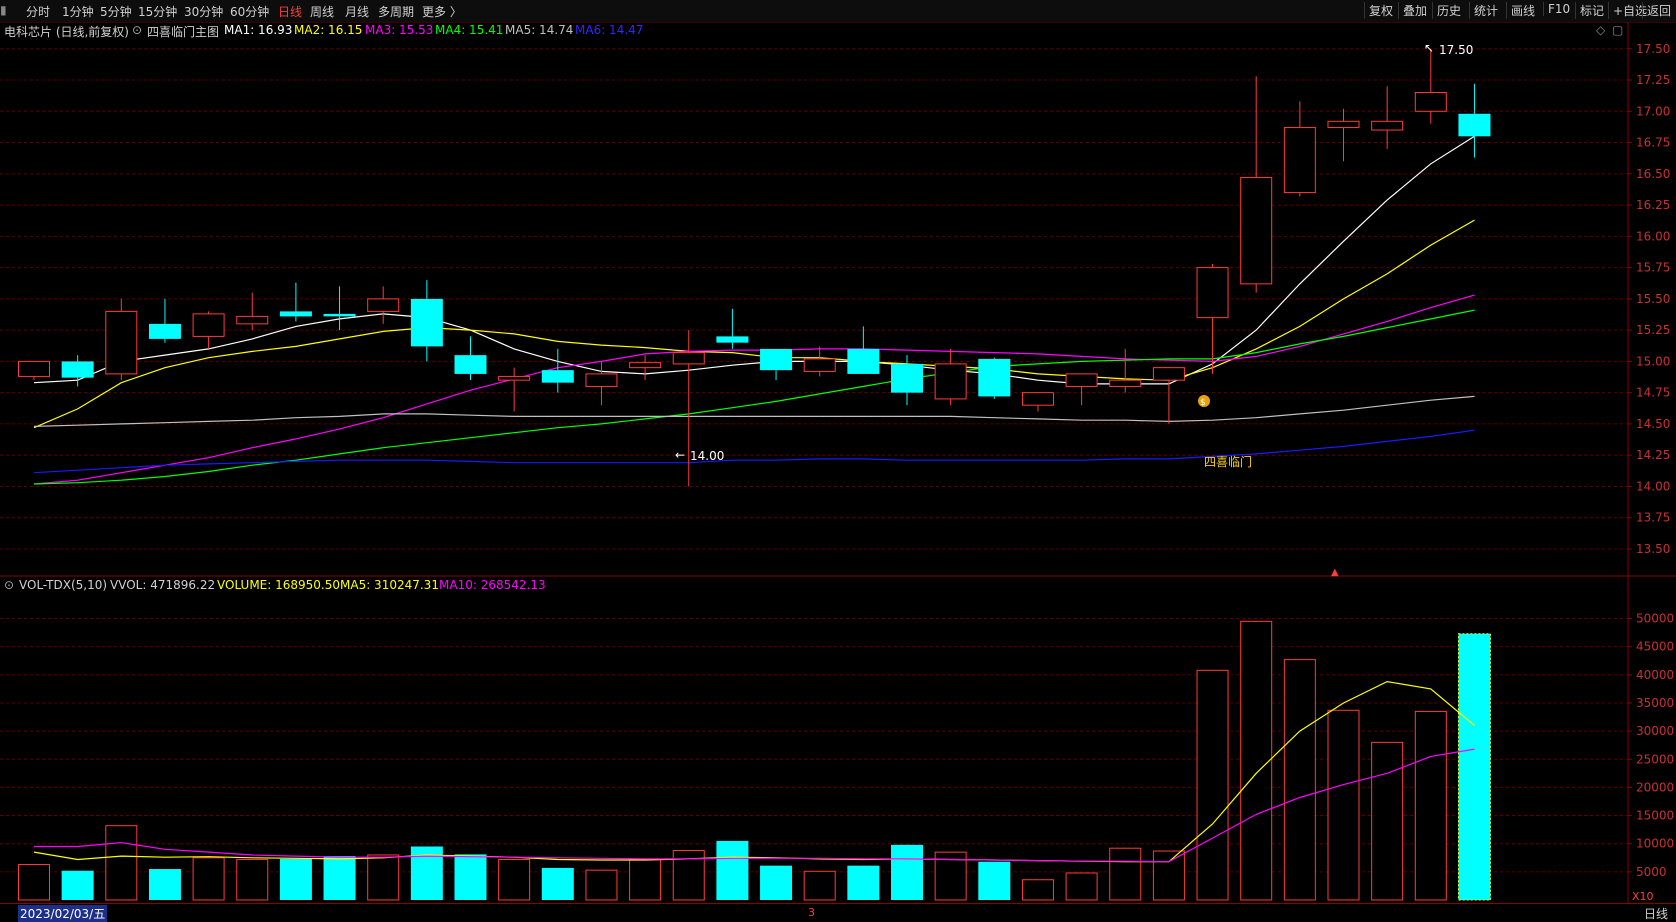 This screenshot has height=922, width=1676. Describe the element at coordinates (389, 585) in the screenshot. I see `vol-ma5-value: MA5: 310247.31` at that location.